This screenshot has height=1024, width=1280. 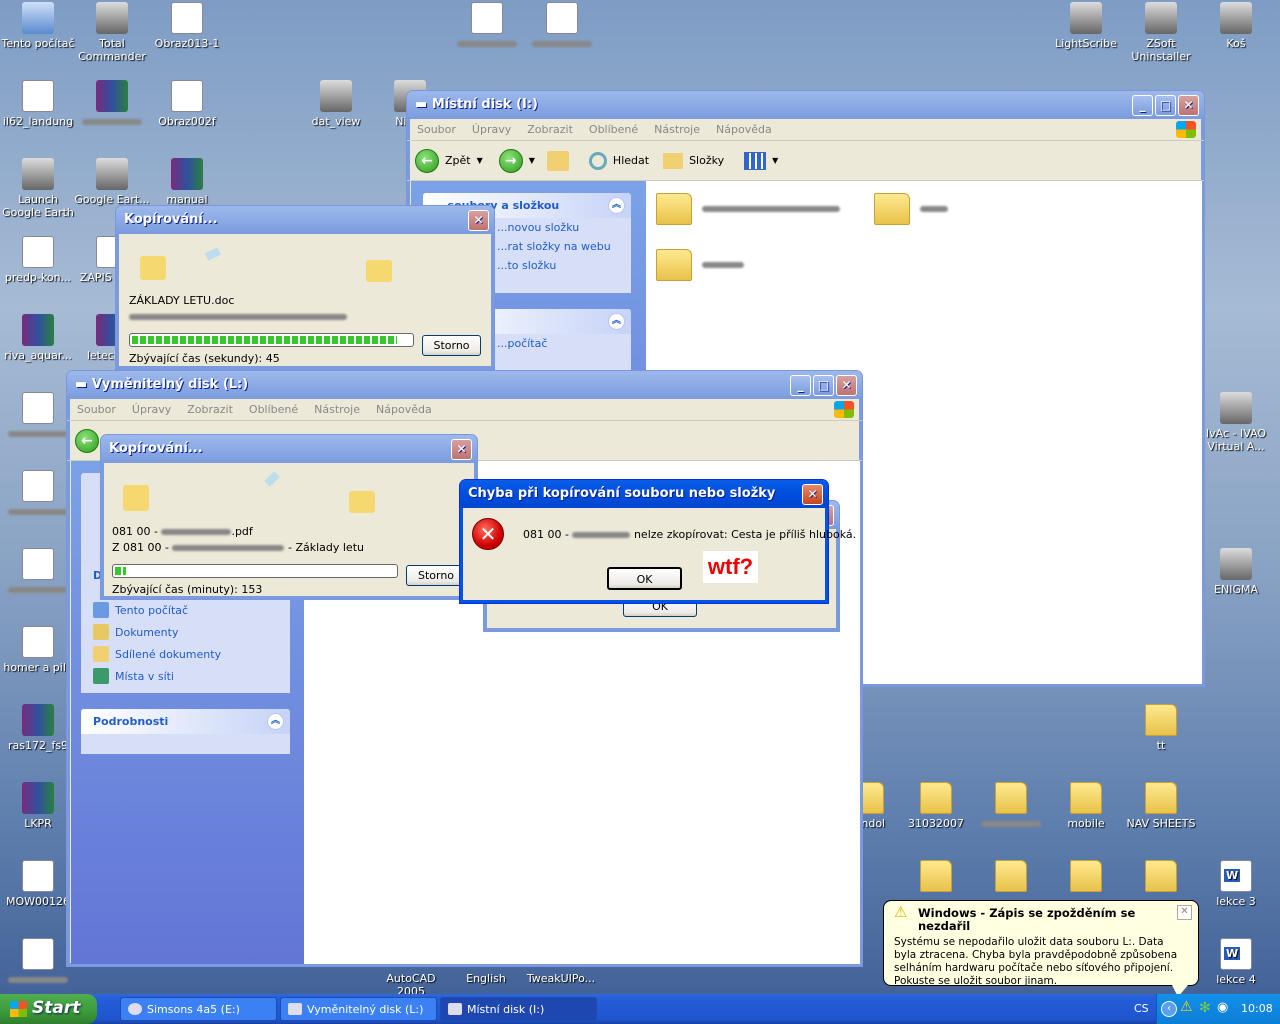 What do you see at coordinates (1184, 912) in the screenshot?
I see `balloon-close-button: ✕` at bounding box center [1184, 912].